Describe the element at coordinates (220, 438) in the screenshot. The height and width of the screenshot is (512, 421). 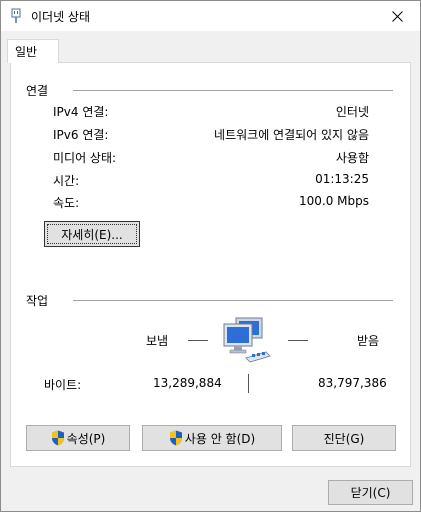
I see `disable-button-label: 사용 안 함(D)` at that location.